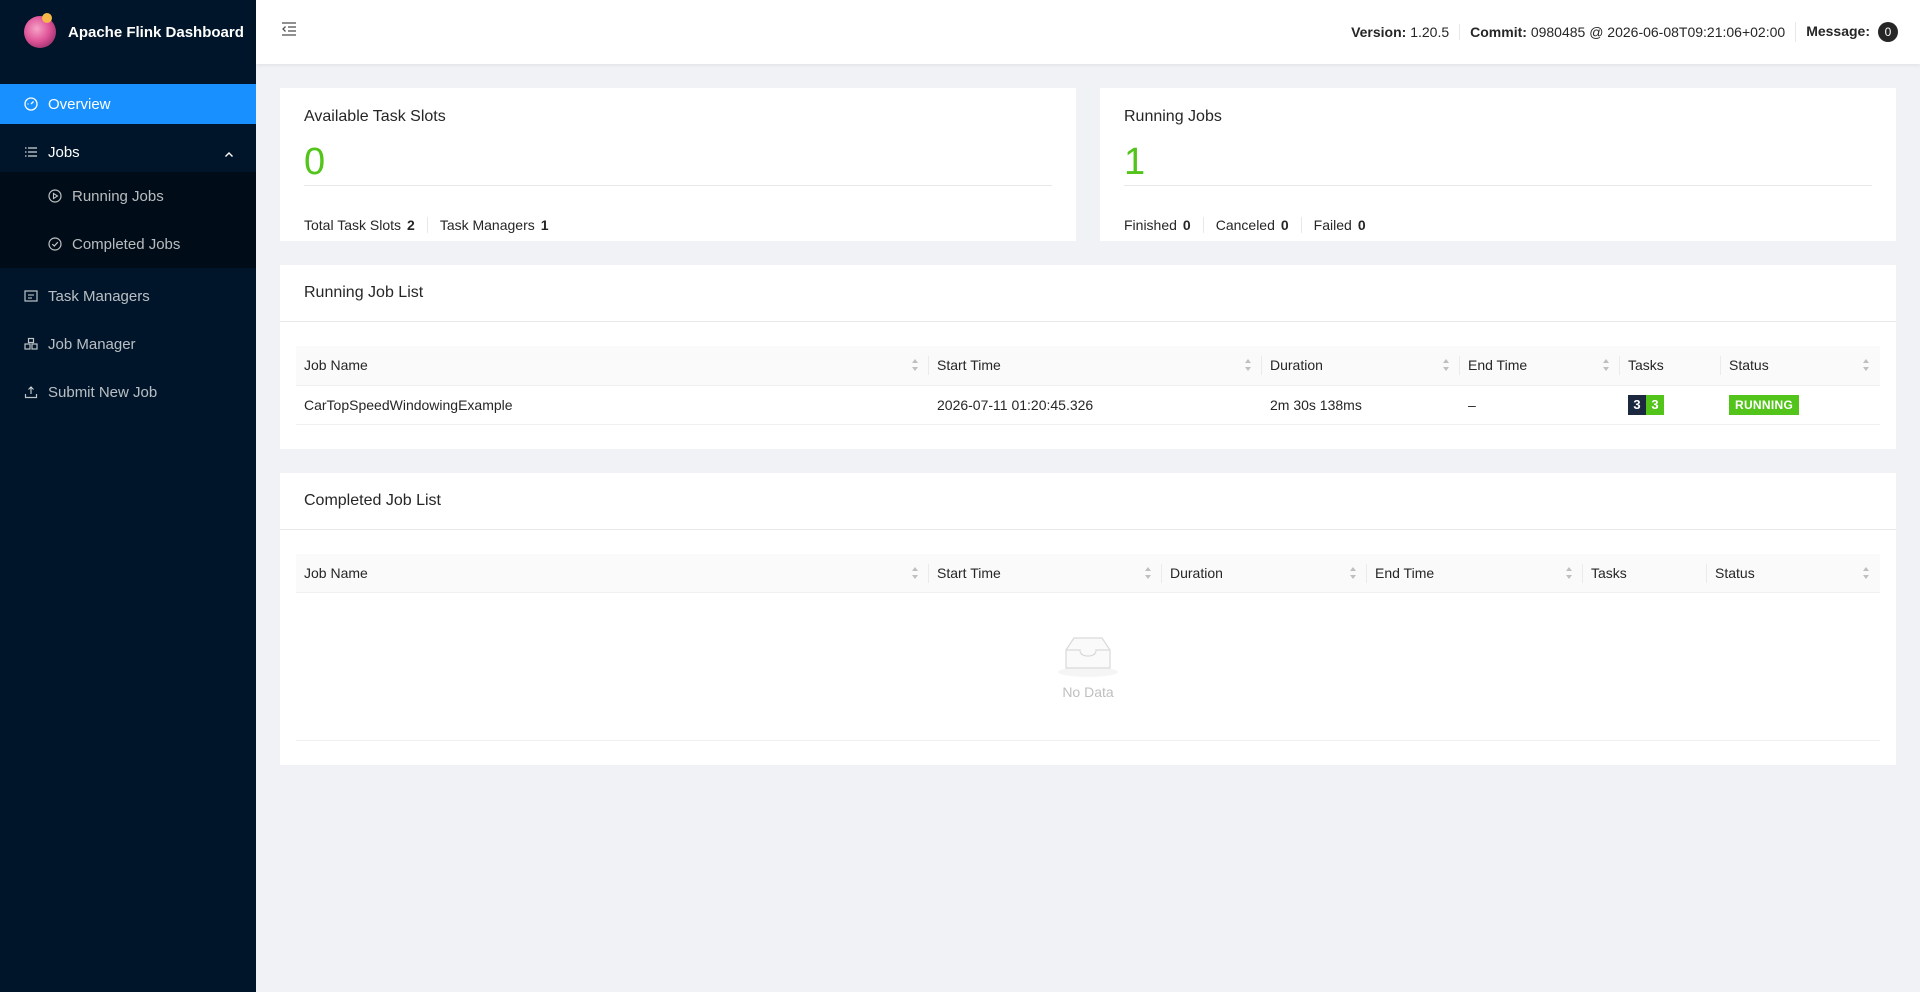 This screenshot has width=1920, height=992. Describe the element at coordinates (103, 392) in the screenshot. I see `sidebar-item-label: Submit New Job` at that location.